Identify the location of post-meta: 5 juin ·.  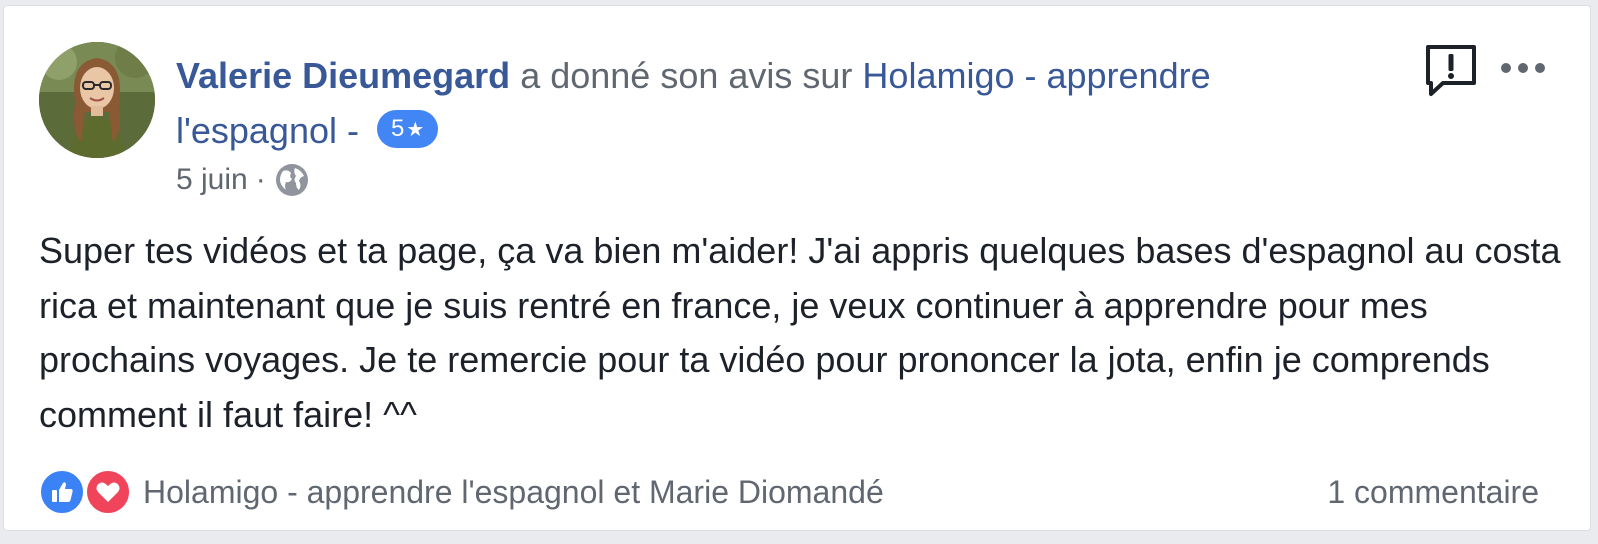
(243, 180).